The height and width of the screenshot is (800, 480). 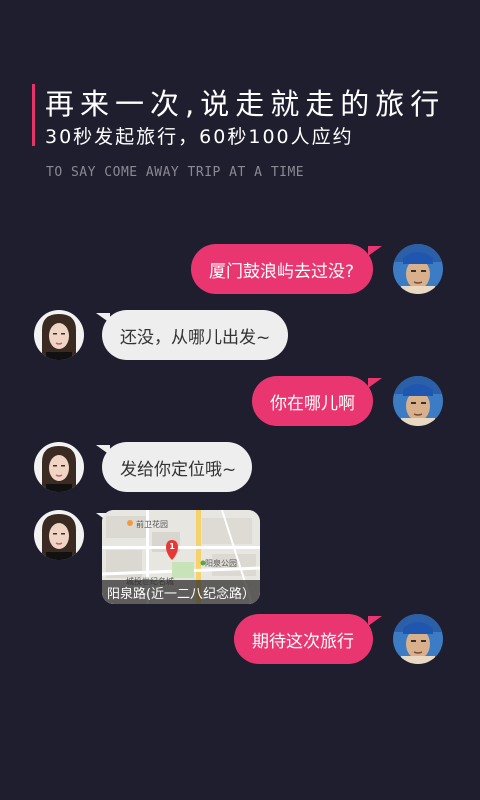 I want to click on map-pin-number: 1, so click(x=172, y=546).